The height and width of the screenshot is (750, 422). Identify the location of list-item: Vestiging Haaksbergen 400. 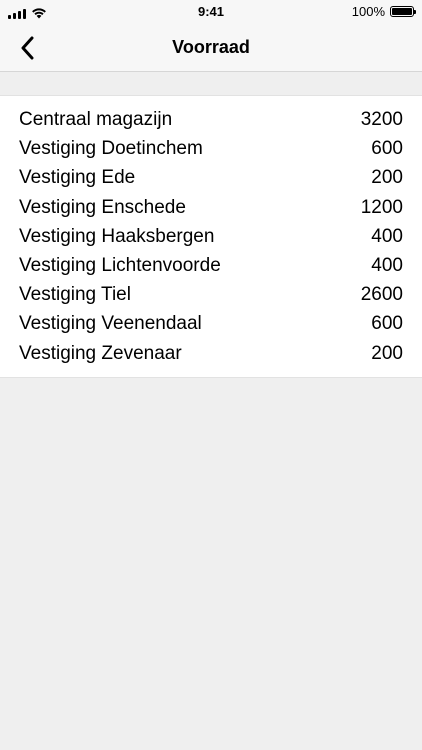
(211, 236).